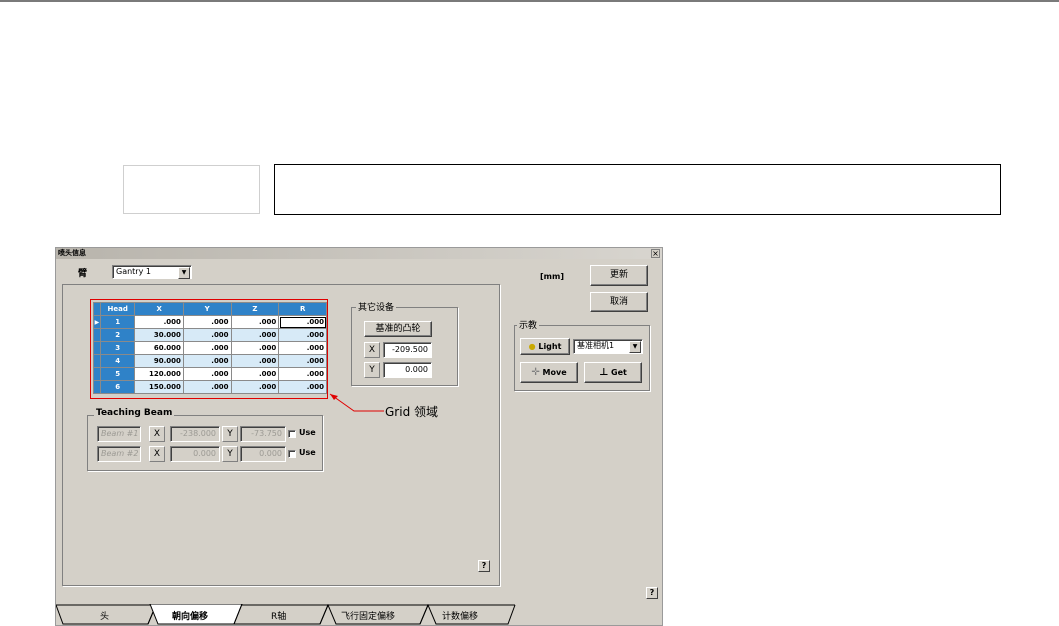  Describe the element at coordinates (372, 350) in the screenshot. I see `other-x-label: X` at that location.